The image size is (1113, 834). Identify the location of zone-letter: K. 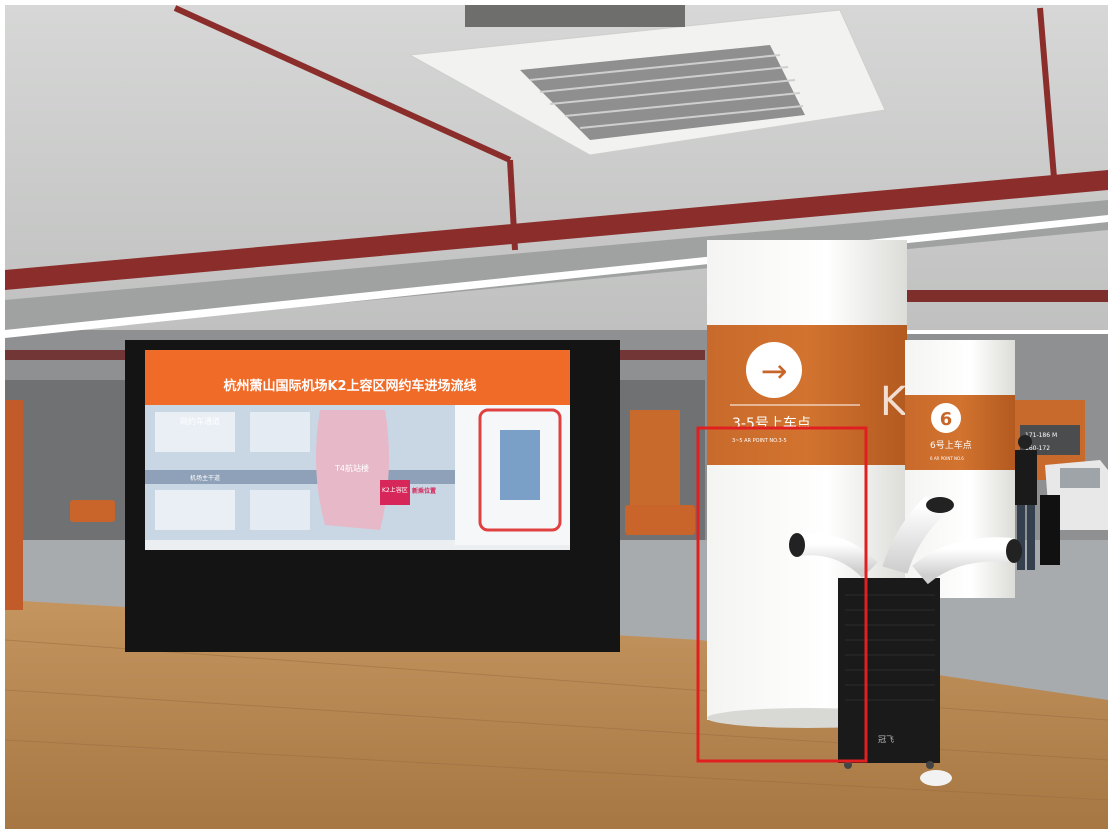
(894, 402).